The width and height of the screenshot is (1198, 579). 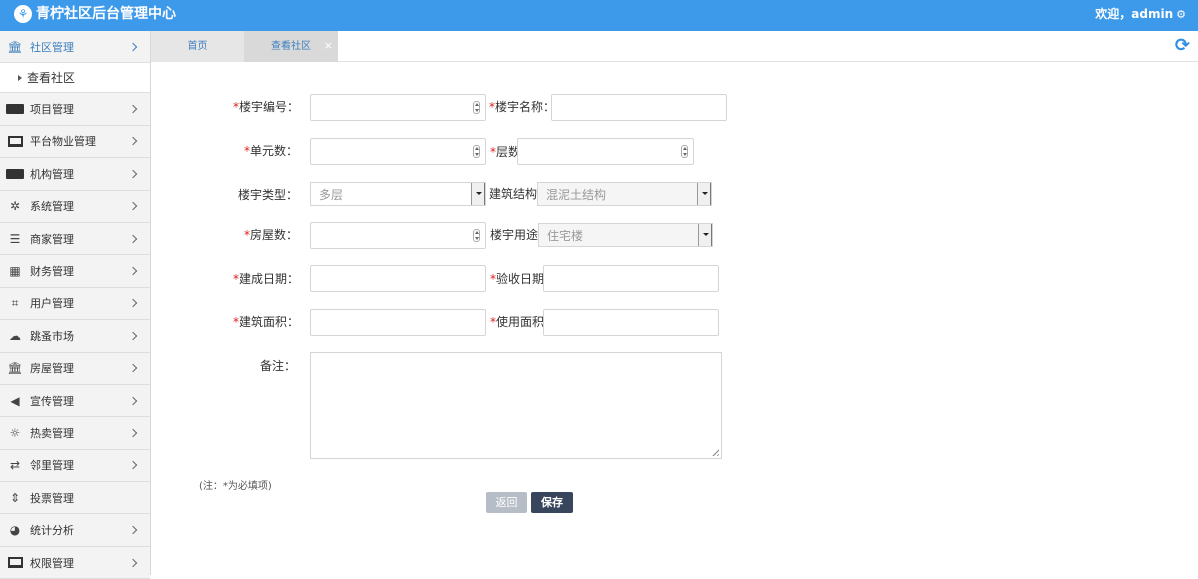 What do you see at coordinates (1134, 14) in the screenshot?
I see `welcome-text: 欢迎，admin` at bounding box center [1134, 14].